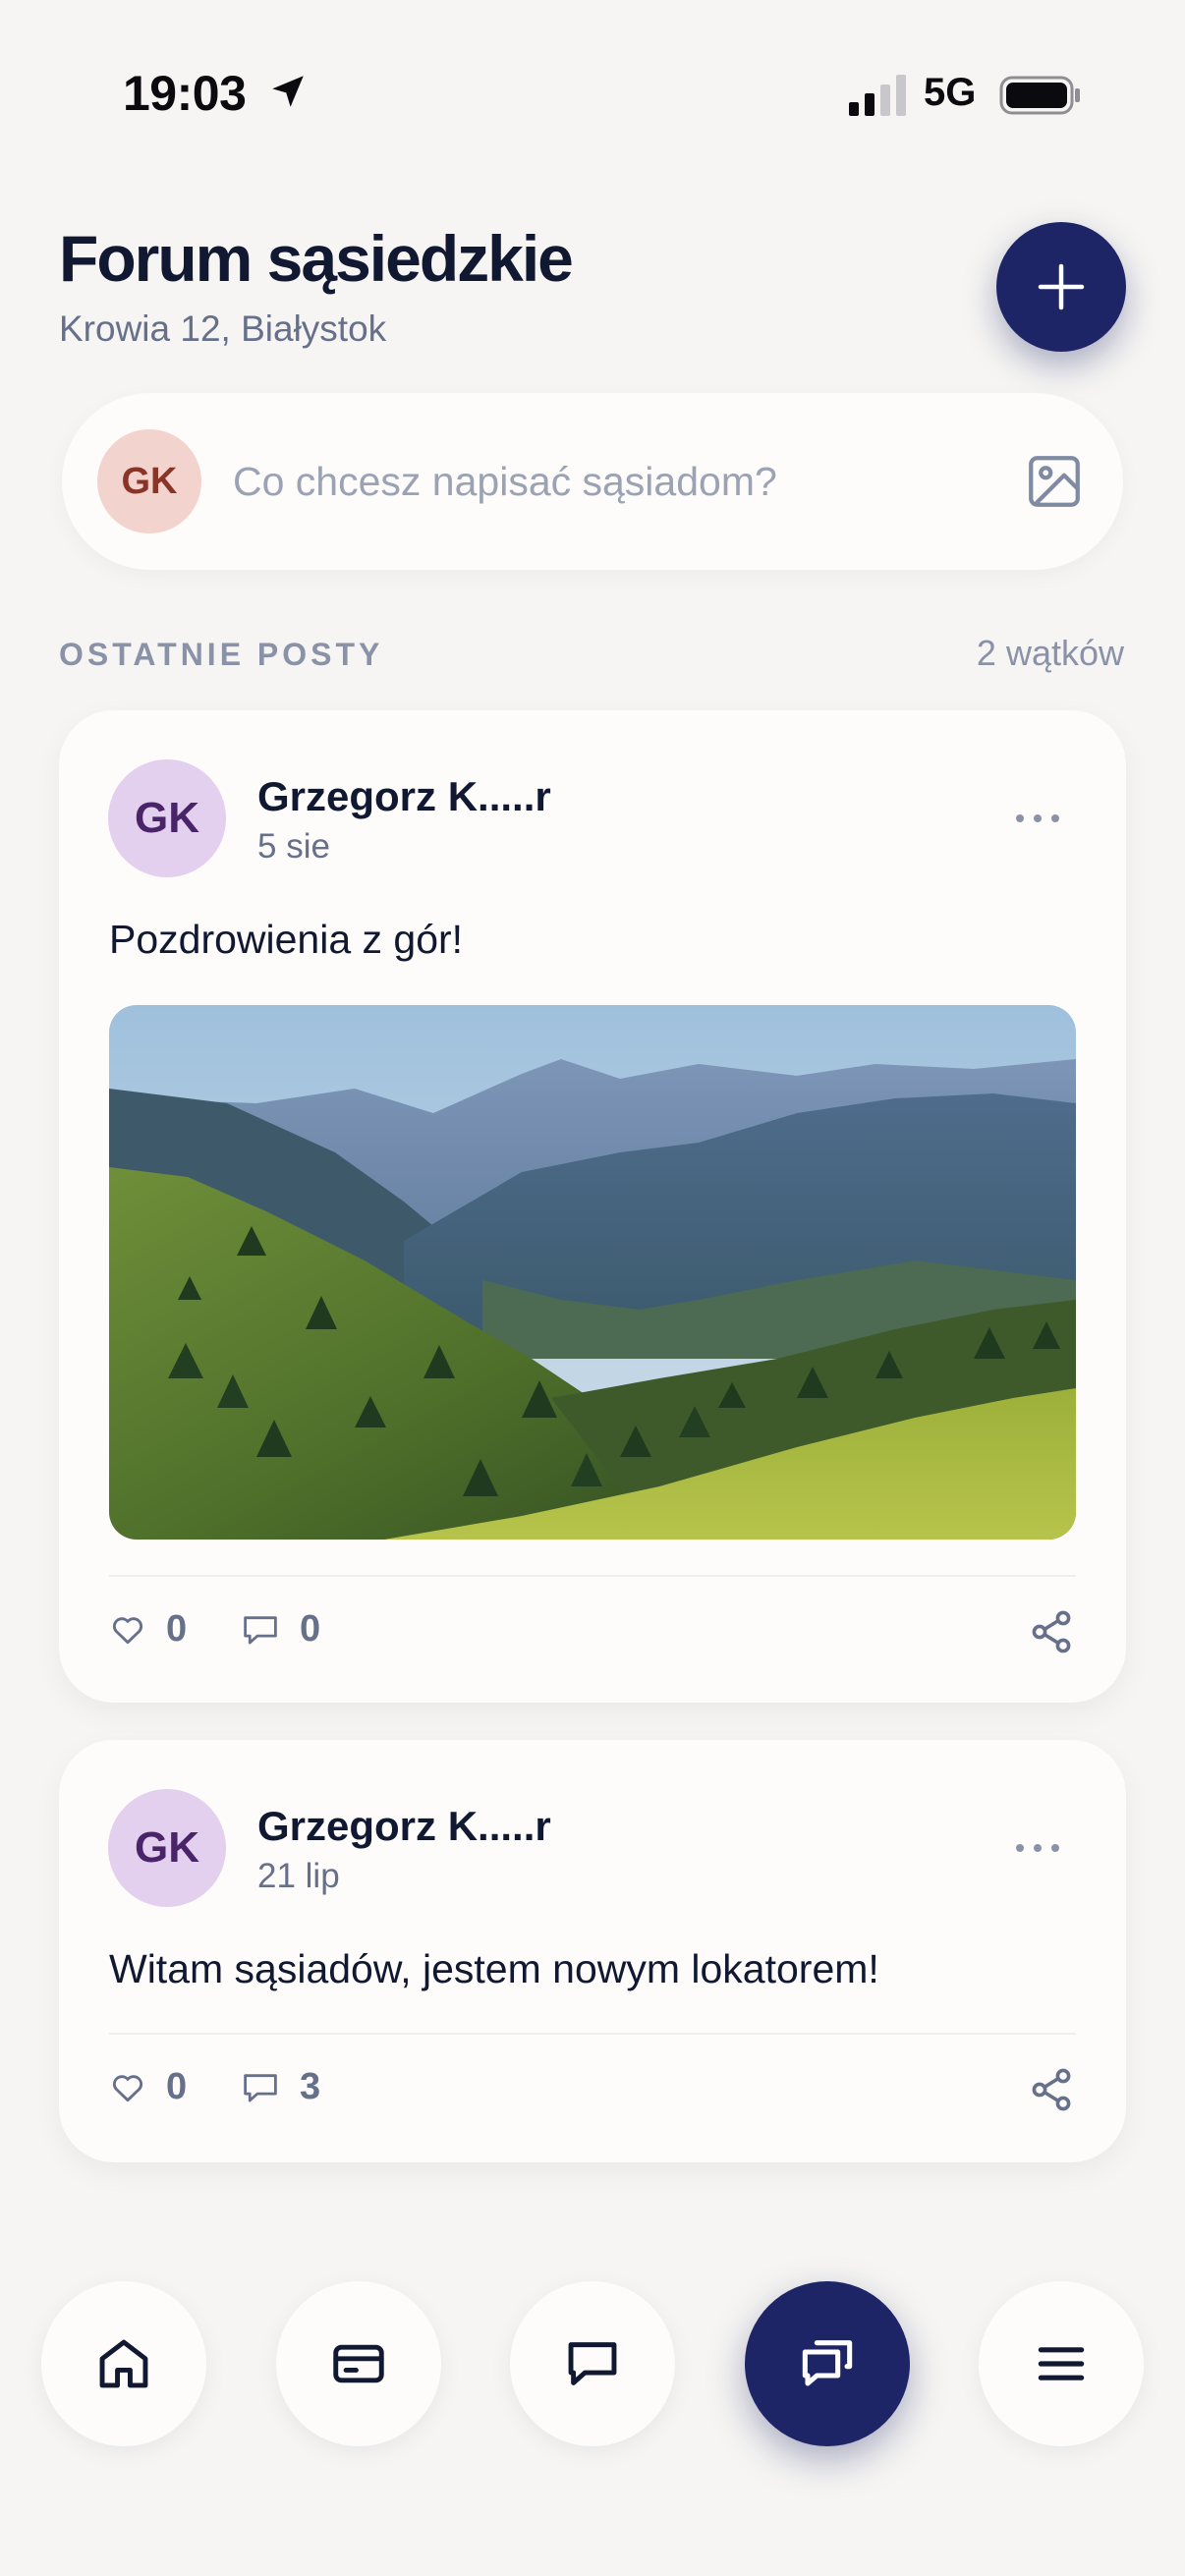 This screenshot has height=2576, width=1185. What do you see at coordinates (1040, 95) in the screenshot?
I see `battery-icon` at bounding box center [1040, 95].